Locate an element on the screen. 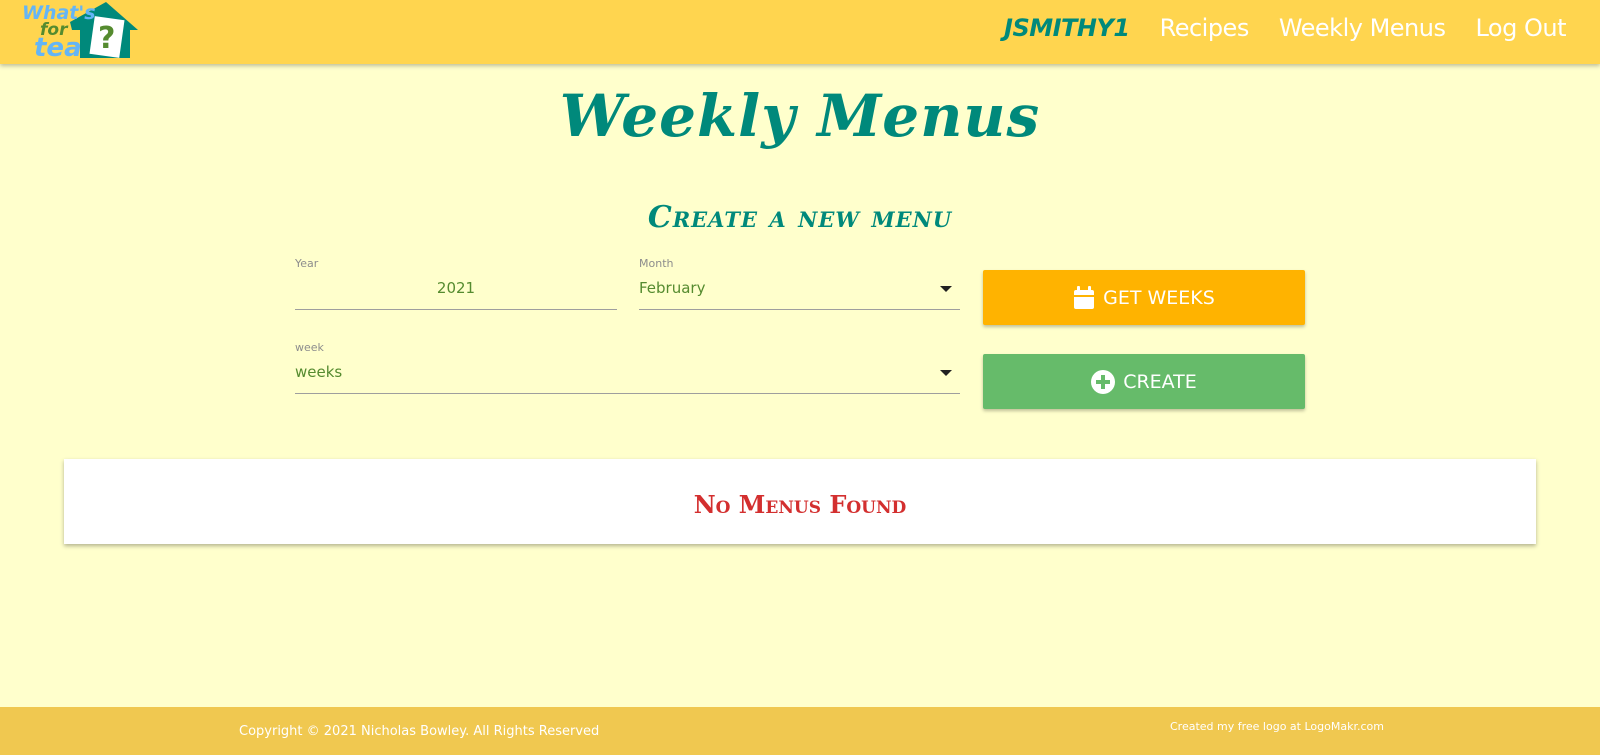 The width and height of the screenshot is (1600, 755). month-label: Month is located at coordinates (656, 263).